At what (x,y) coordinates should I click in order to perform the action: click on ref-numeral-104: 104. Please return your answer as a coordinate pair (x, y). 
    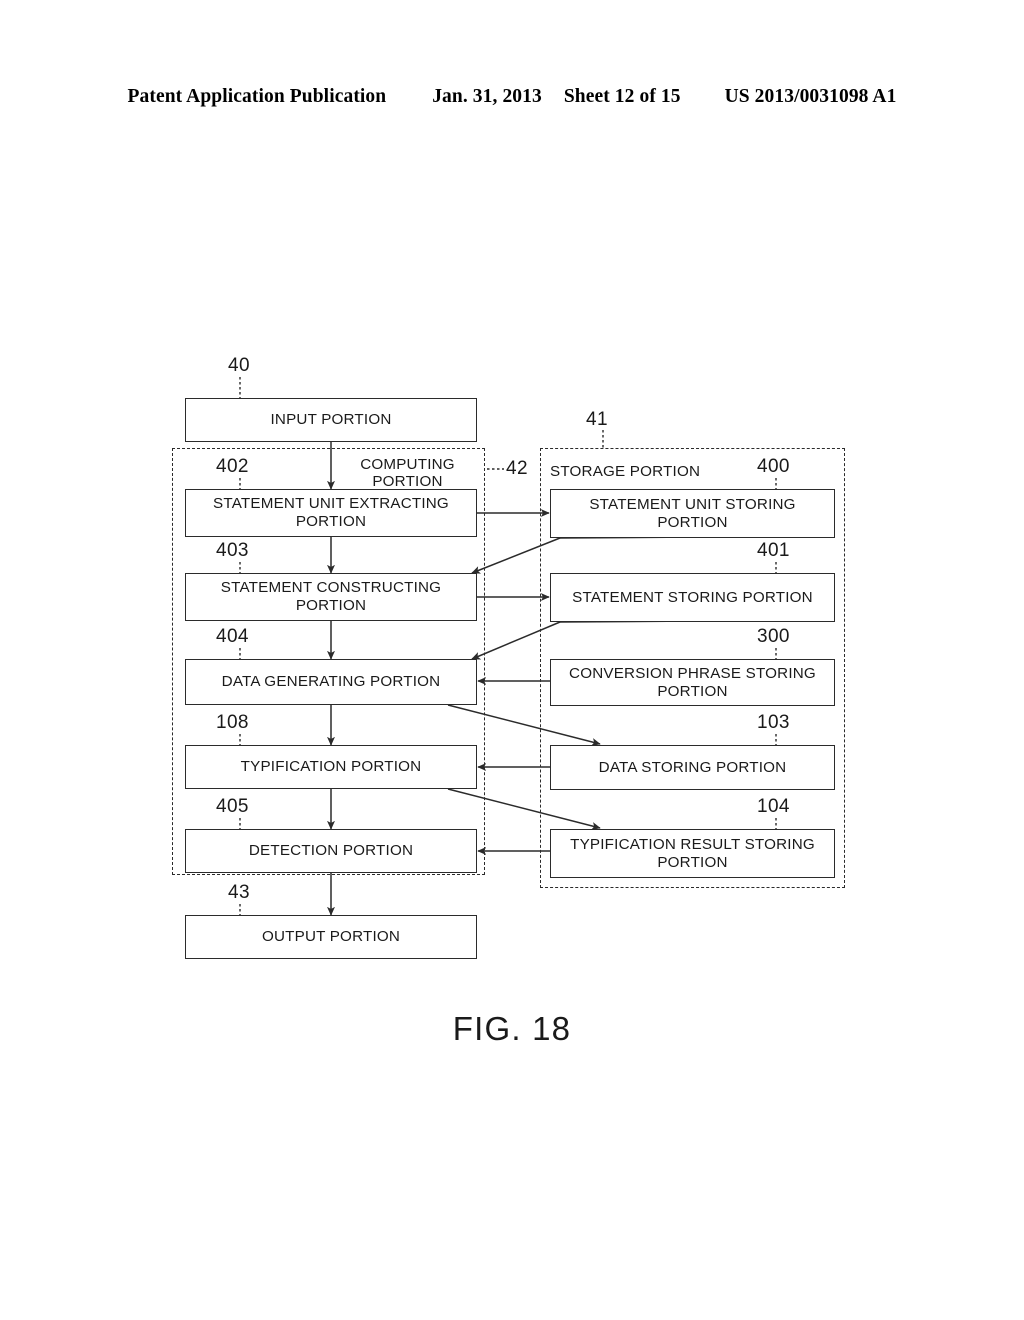
    Looking at the image, I should click on (773, 806).